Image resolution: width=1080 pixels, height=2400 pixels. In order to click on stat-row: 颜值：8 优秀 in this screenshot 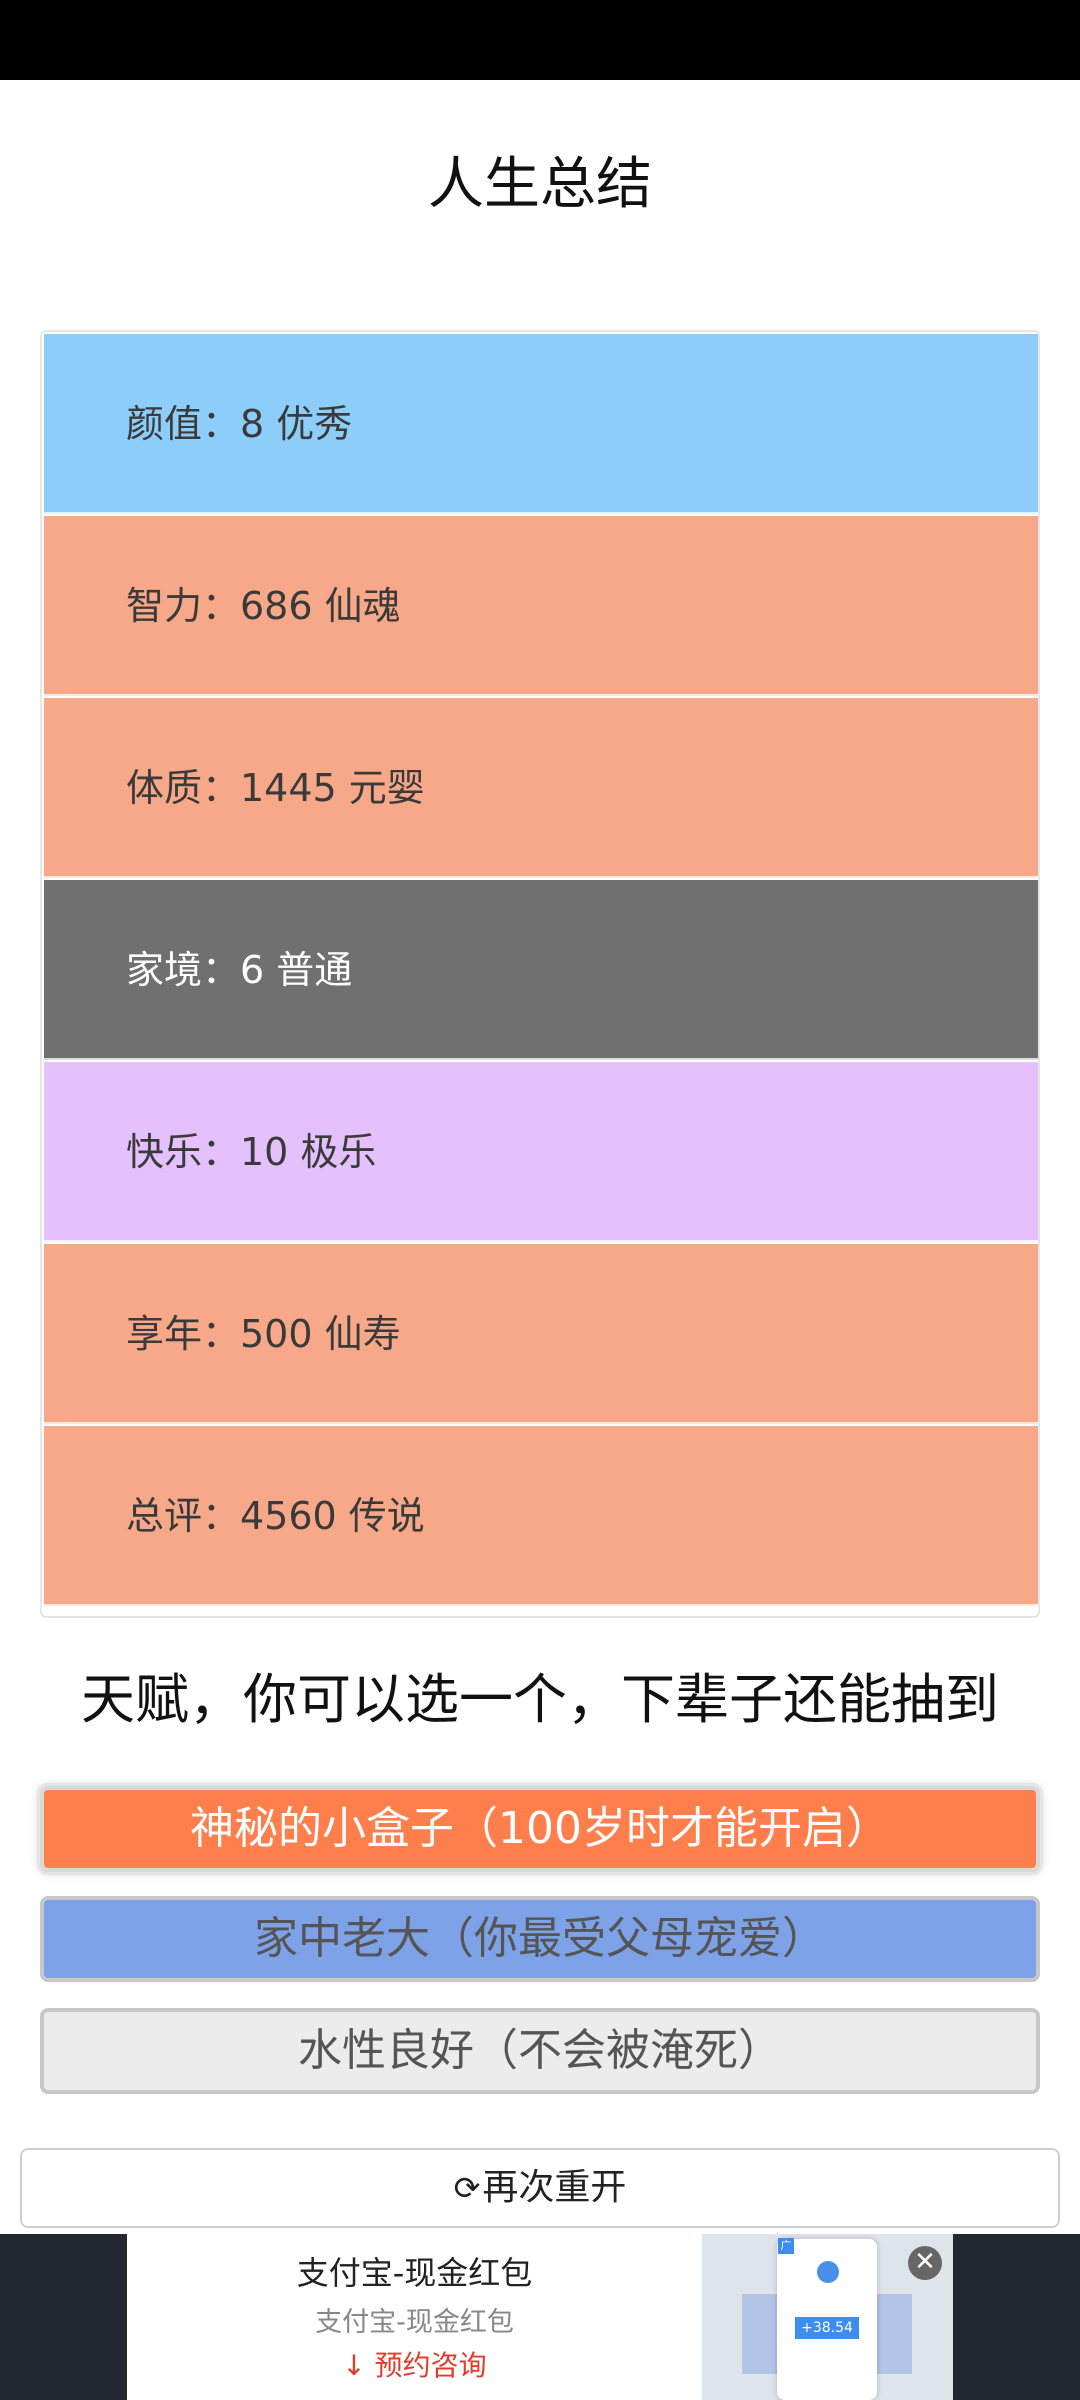, I will do `click(541, 424)`.